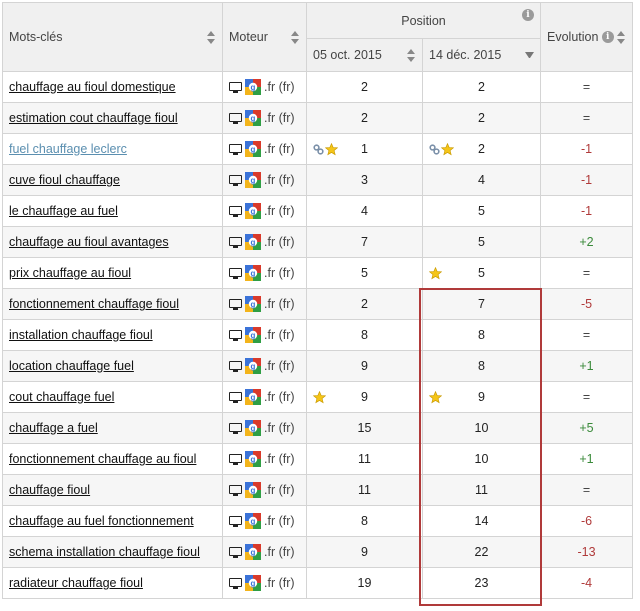 The height and width of the screenshot is (611, 640). Describe the element at coordinates (530, 55) in the screenshot. I see `sort-descending-icon` at that location.